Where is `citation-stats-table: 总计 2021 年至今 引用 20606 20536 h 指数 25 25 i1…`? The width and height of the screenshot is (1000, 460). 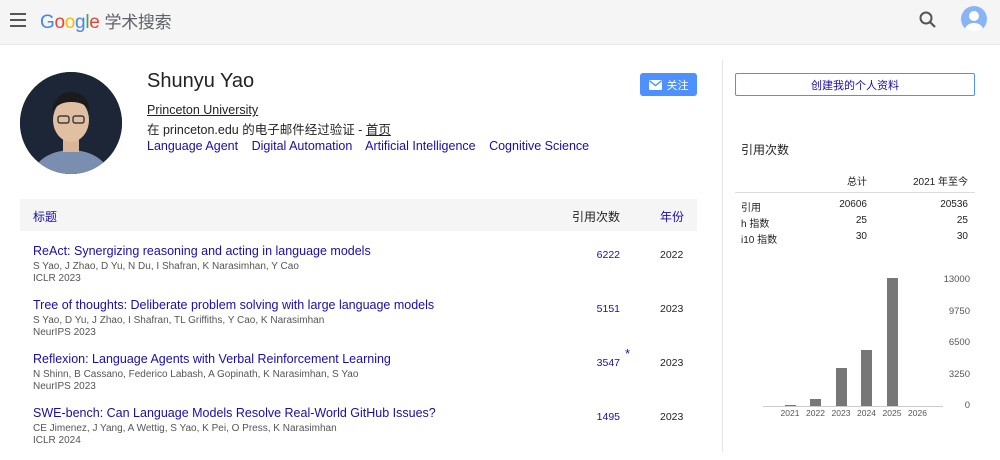
citation-stats-table: 总计 2021 年至今 引用 20606 20536 h 指数 25 25 i1… is located at coordinates (855, 208).